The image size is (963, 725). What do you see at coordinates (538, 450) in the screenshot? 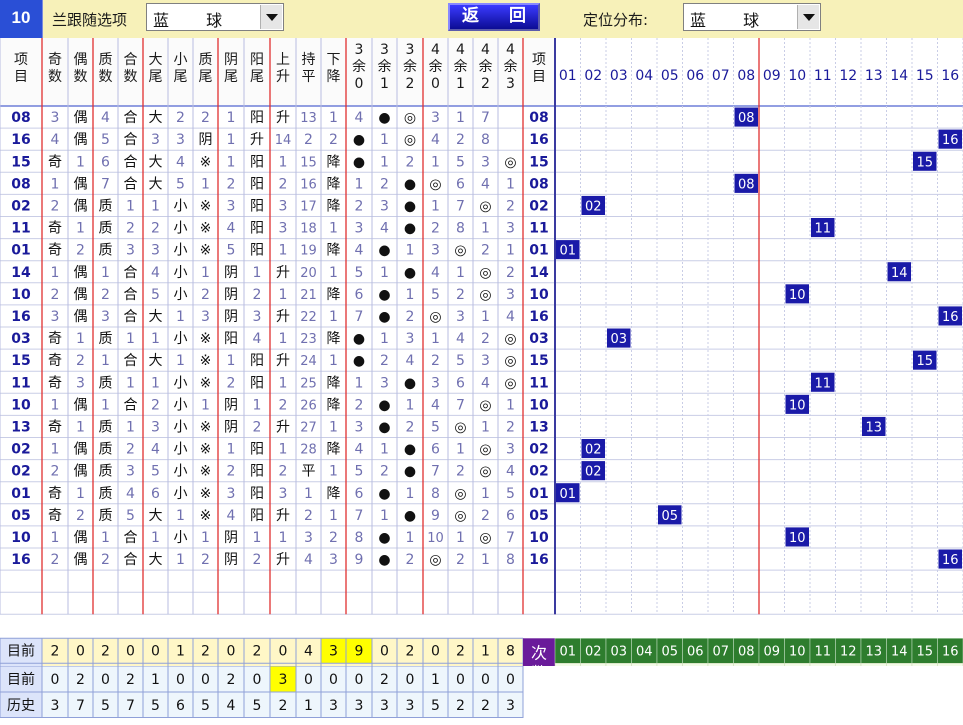
I see `row-item-label: 02` at bounding box center [538, 450].